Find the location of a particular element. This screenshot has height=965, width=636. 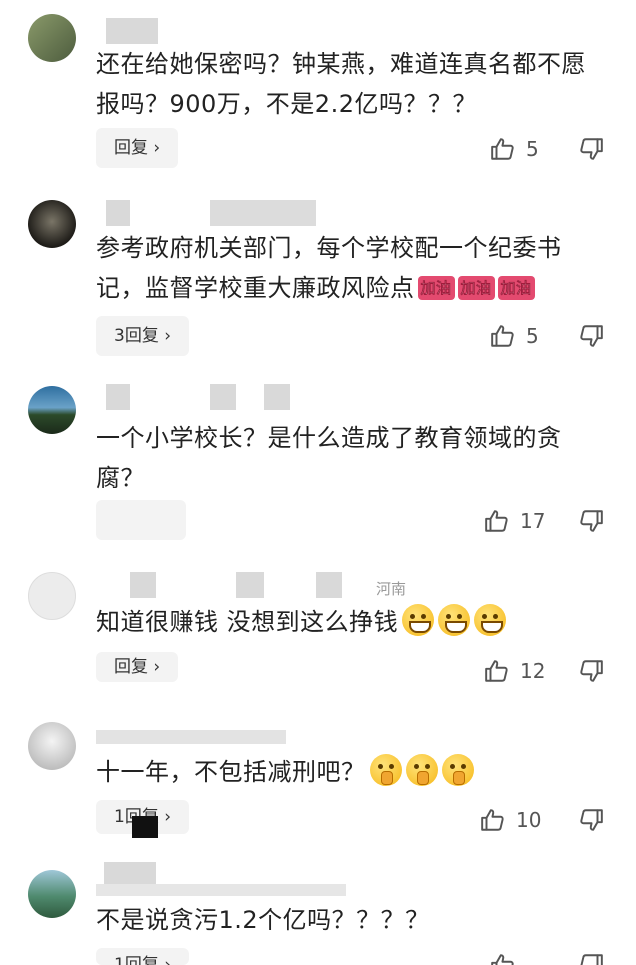

comment-text: 知道很赚钱 没想到这么挣钱 is located at coordinates (351, 622).